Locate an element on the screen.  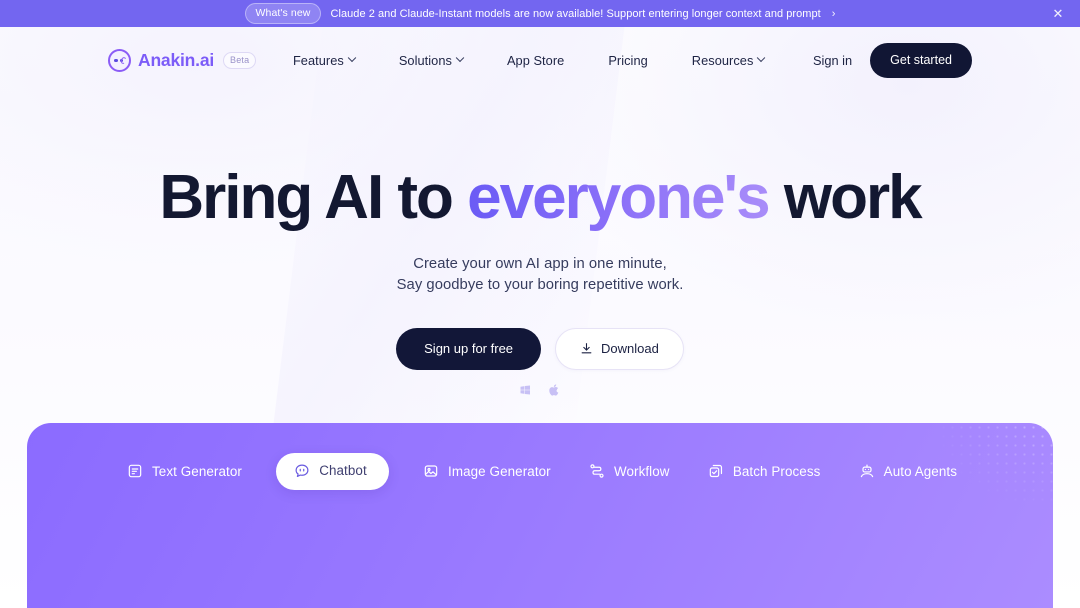
document-text-icon is located at coordinates (135, 471).